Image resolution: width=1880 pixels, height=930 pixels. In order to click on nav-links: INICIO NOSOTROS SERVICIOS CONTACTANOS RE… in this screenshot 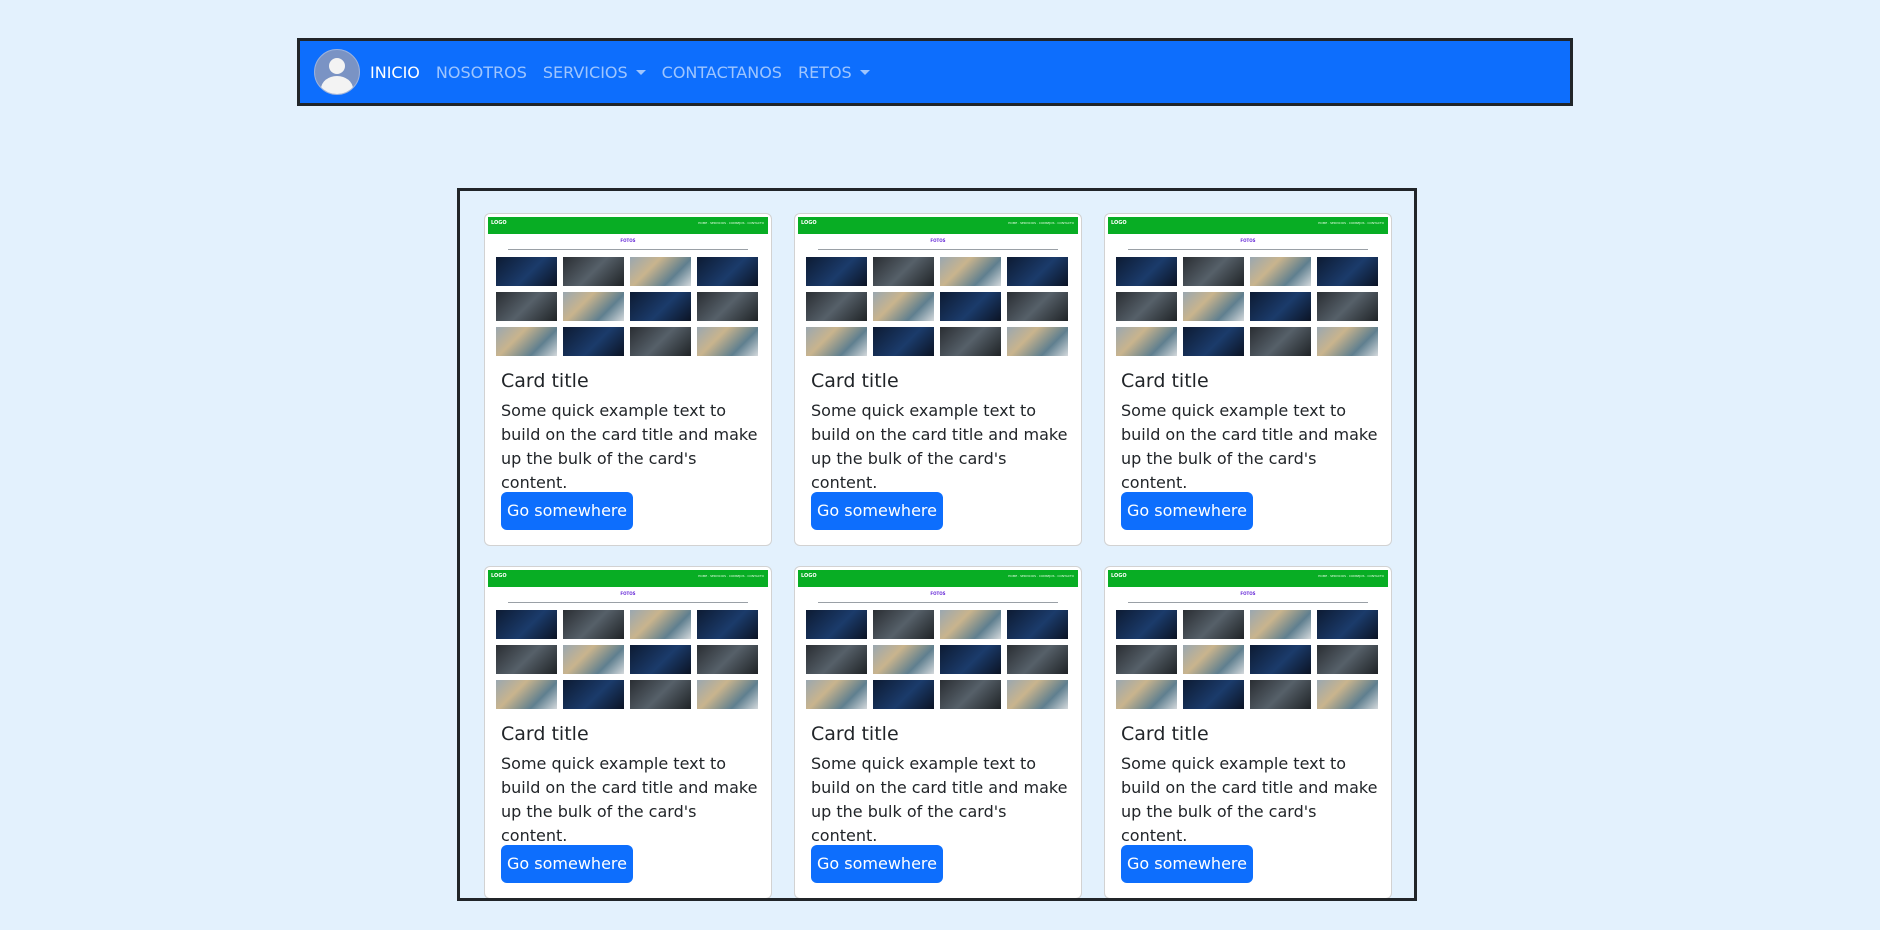, I will do `click(628, 72)`.